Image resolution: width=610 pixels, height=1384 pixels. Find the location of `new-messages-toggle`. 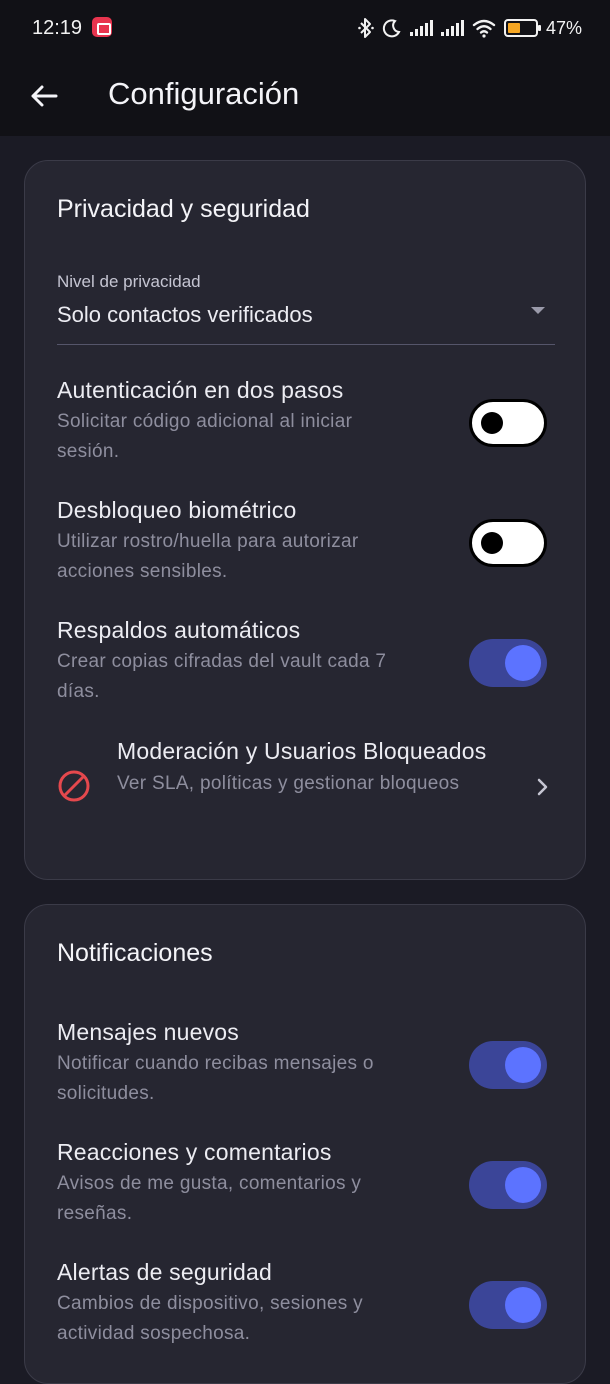

new-messages-toggle is located at coordinates (508, 1065).